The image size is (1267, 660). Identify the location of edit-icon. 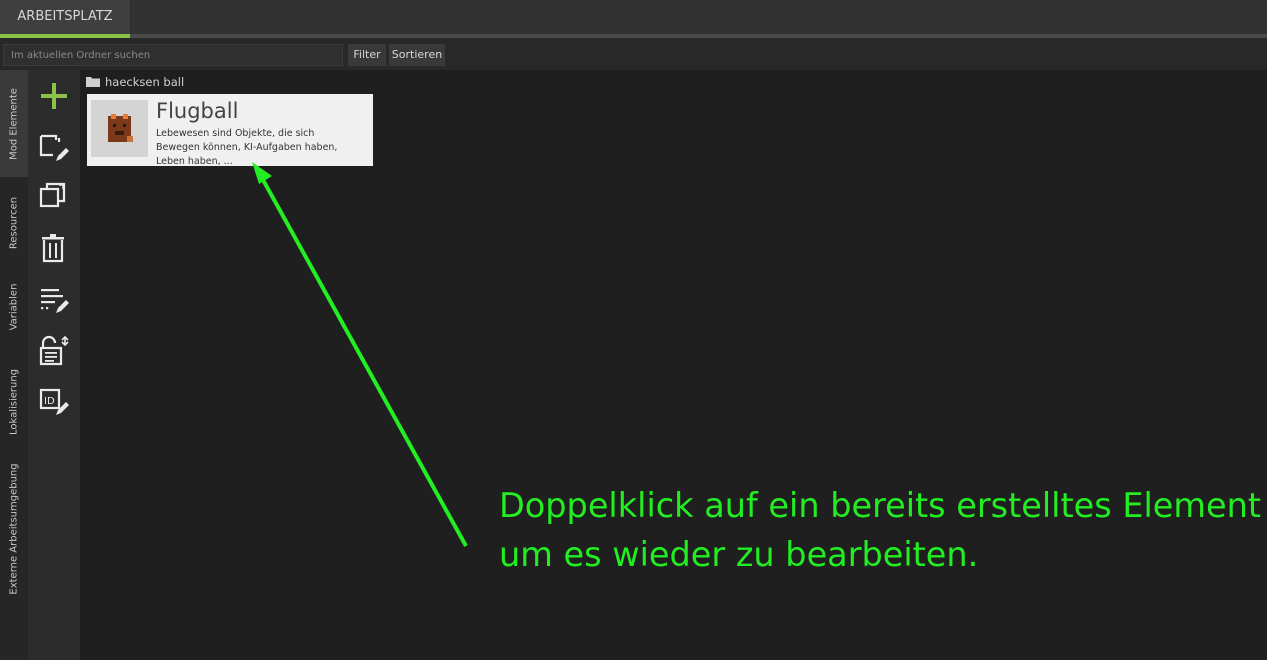
(54, 148).